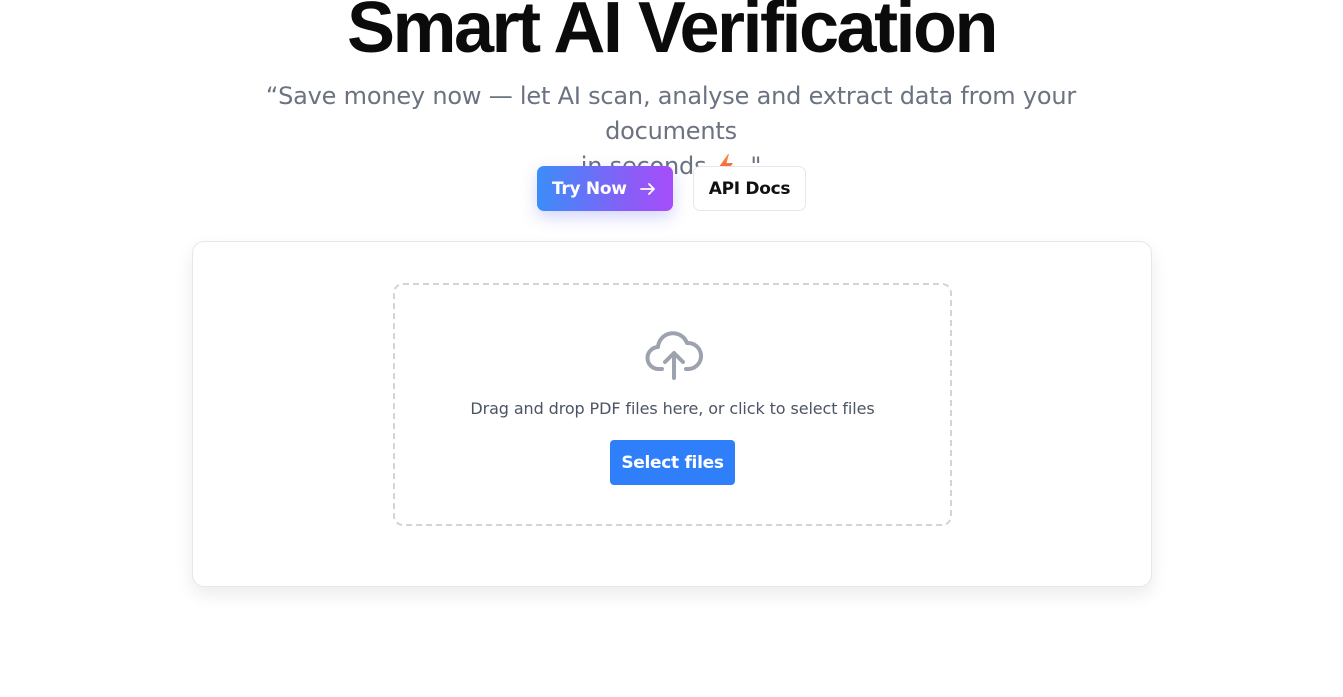 This screenshot has height=697, width=1343. Describe the element at coordinates (589, 188) in the screenshot. I see `try-now-label: Try Now` at that location.